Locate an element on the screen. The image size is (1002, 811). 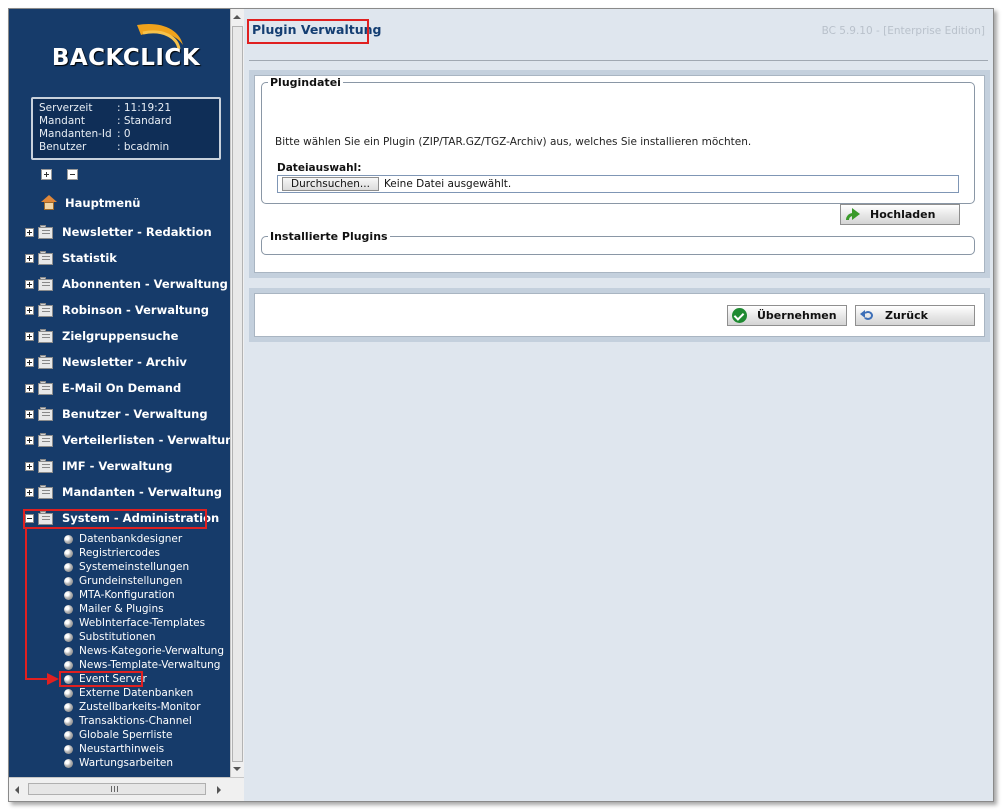
sub-item-transaktions-channel: Transaktions-Channel is located at coordinates (128, 721).